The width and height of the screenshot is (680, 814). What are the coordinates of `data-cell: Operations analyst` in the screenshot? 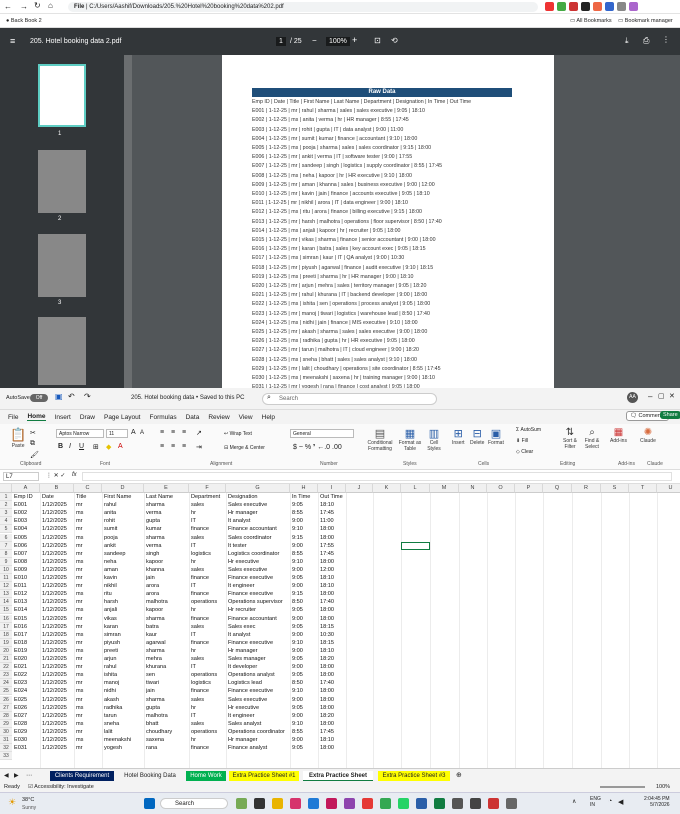 It's located at (259, 675).